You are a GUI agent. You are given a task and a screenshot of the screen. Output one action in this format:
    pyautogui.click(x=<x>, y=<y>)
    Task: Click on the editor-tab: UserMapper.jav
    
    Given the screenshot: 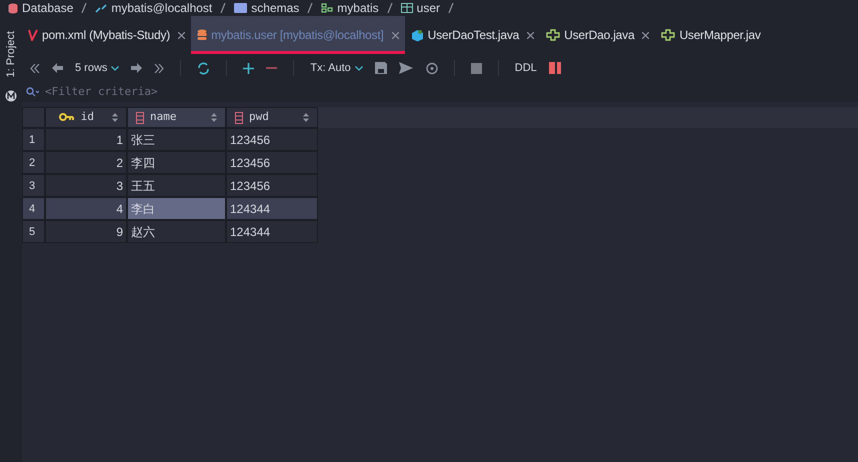 What is the action you would take?
    pyautogui.click(x=711, y=35)
    